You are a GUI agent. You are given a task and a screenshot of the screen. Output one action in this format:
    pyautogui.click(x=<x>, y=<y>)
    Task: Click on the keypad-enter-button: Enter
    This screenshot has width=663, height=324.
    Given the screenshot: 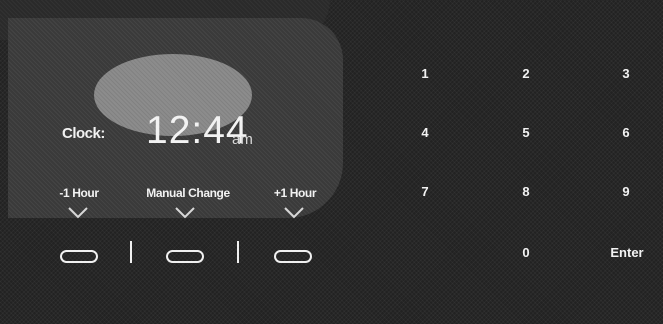 What is the action you would take?
    pyautogui.click(x=627, y=253)
    